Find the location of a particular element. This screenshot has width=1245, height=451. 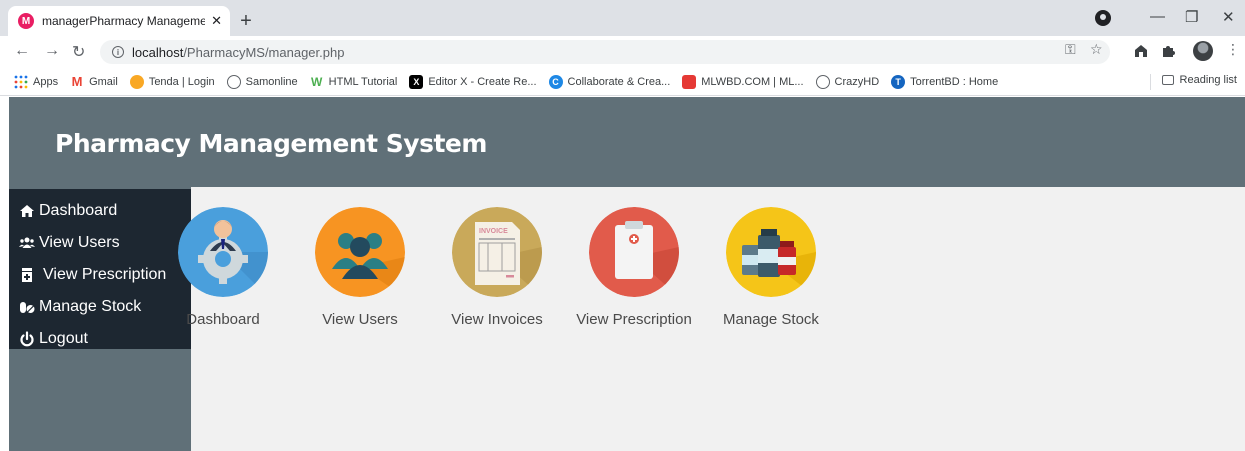

card-label: View Users is located at coordinates (360, 319).